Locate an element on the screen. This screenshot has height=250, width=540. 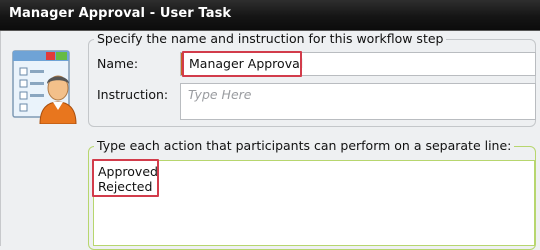
name-highlight is located at coordinates (242, 64).